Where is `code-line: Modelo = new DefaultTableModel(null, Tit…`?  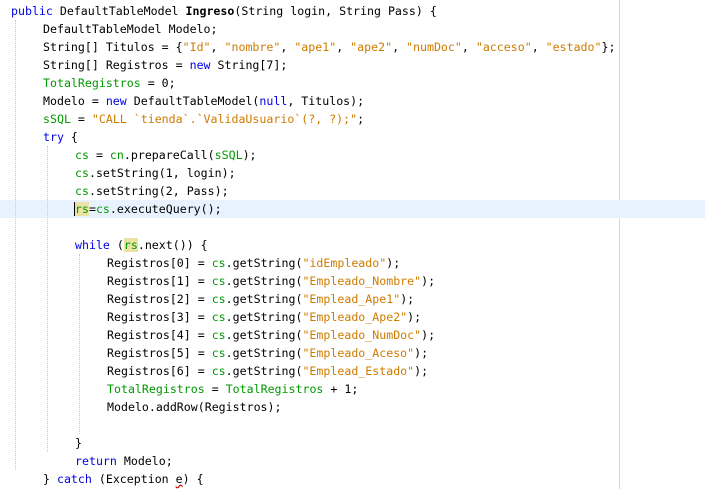
code-line: Modelo = new DefaultTableModel(null, Tit… is located at coordinates (352, 101).